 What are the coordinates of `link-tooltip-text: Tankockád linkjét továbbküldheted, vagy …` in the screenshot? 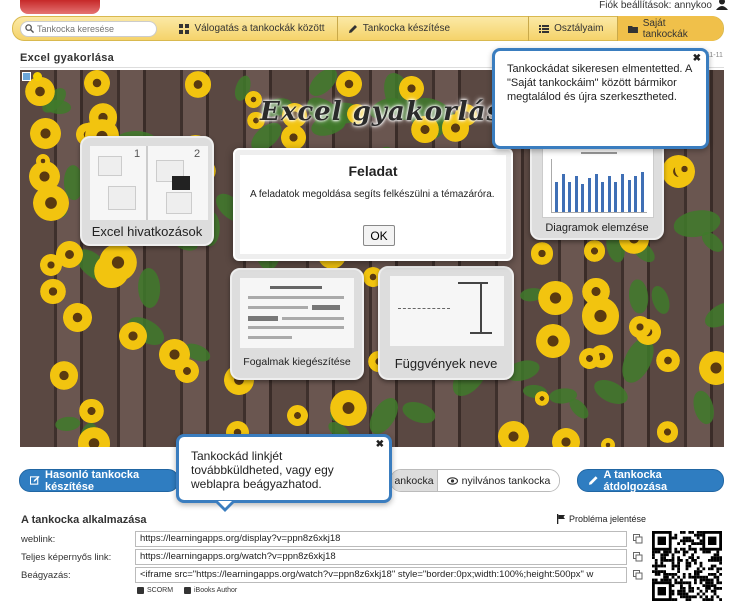 It's located at (262, 470).